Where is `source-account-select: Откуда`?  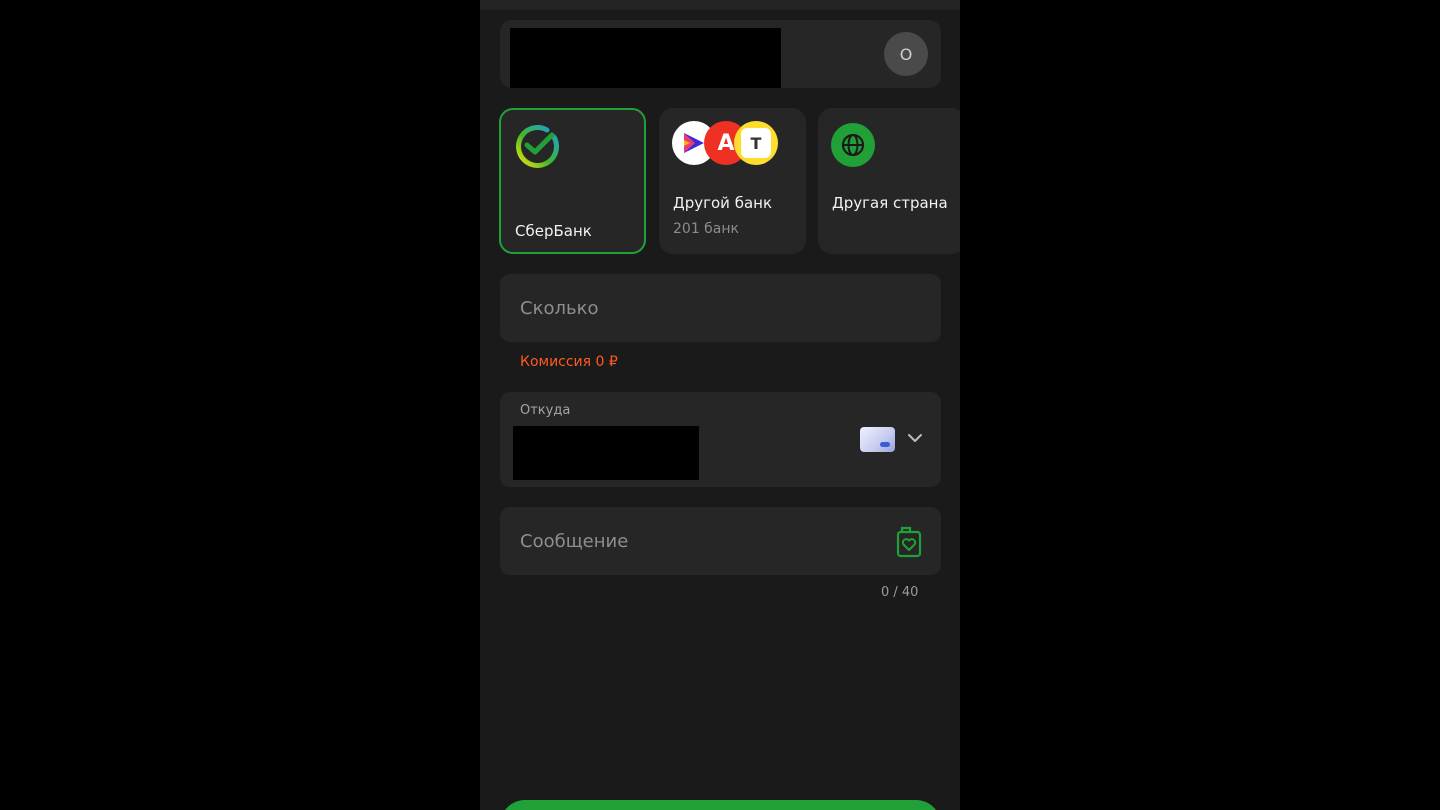 source-account-select: Откуда is located at coordinates (720, 439).